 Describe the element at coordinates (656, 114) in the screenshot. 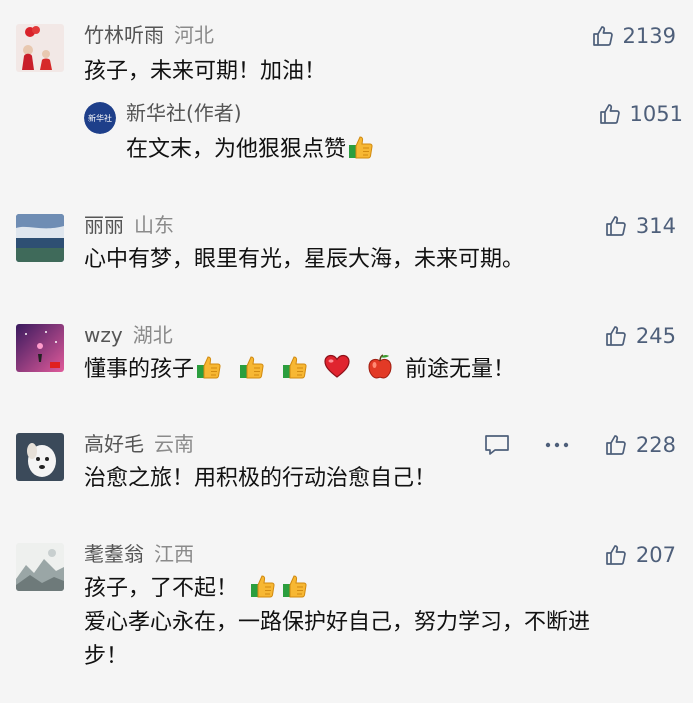

I see `like-count: 1051` at that location.